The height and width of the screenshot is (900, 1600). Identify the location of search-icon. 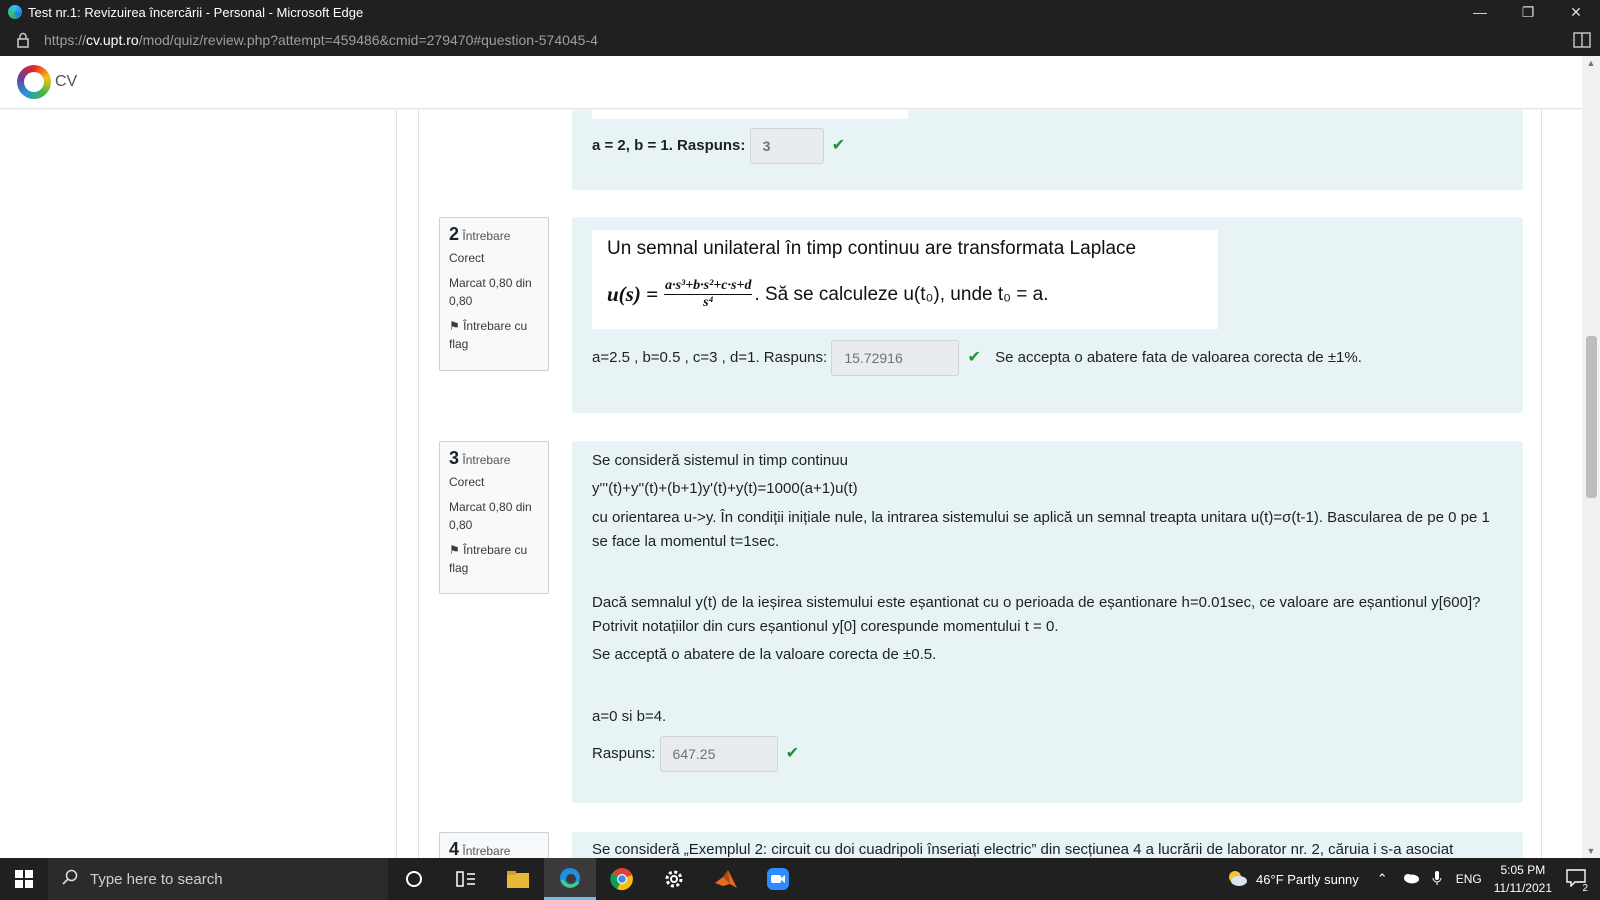
(70, 879).